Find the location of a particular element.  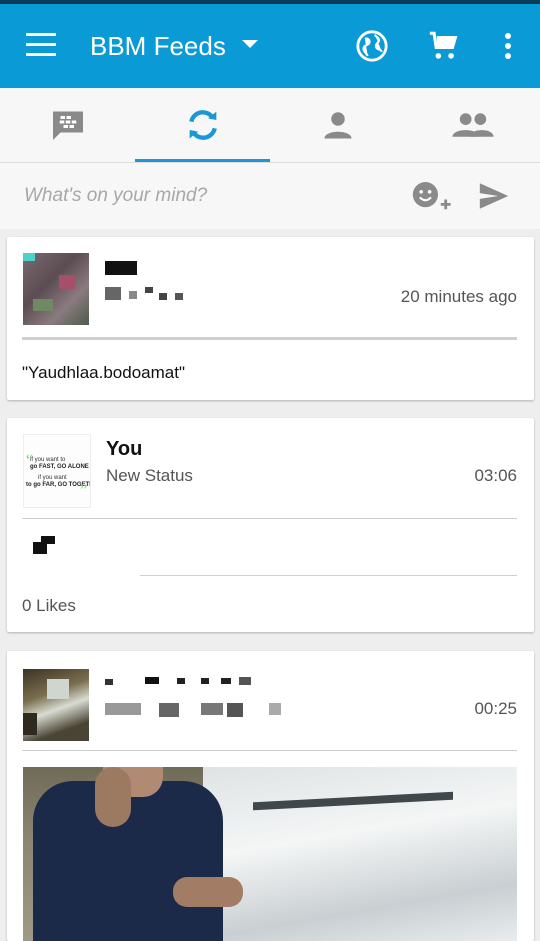

person-icon is located at coordinates (337, 125).